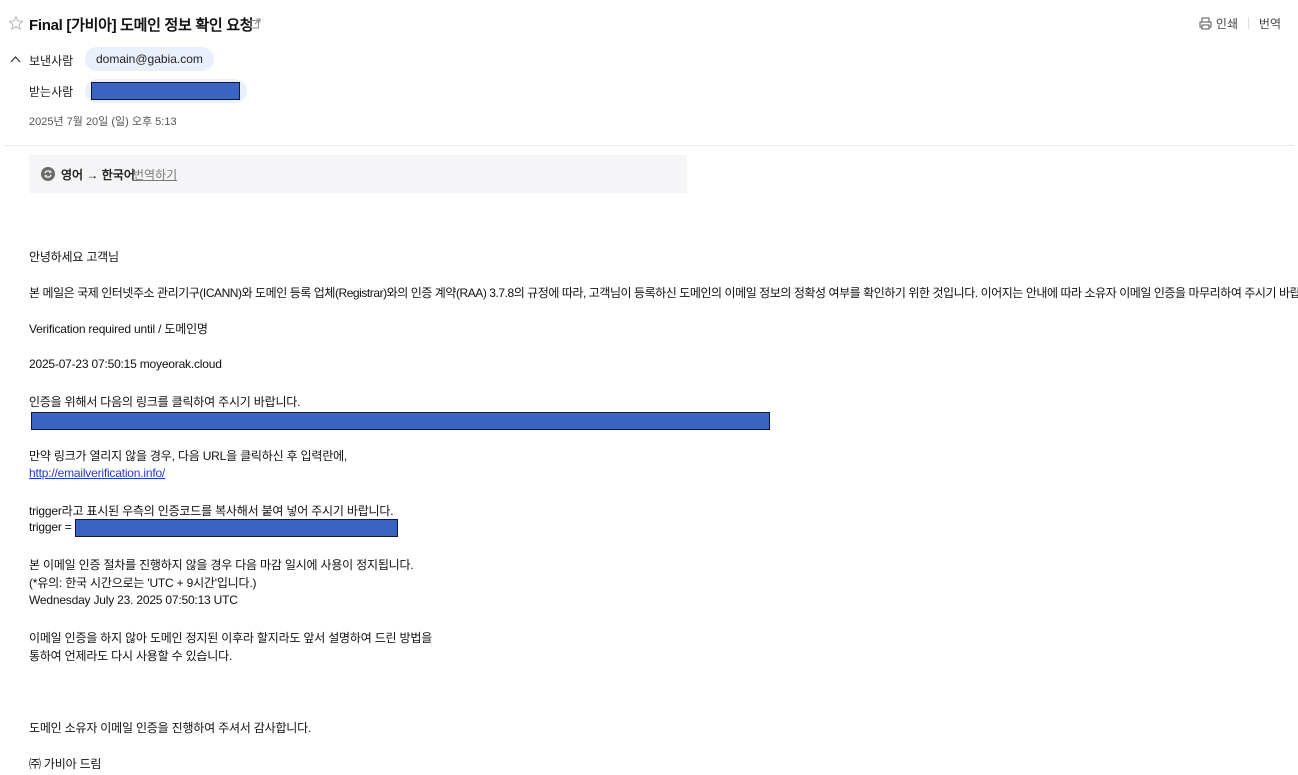 The image size is (1298, 775). What do you see at coordinates (133, 600) in the screenshot?
I see `deadline: Wednesday July 23. 2025 07:50:13 UTC` at bounding box center [133, 600].